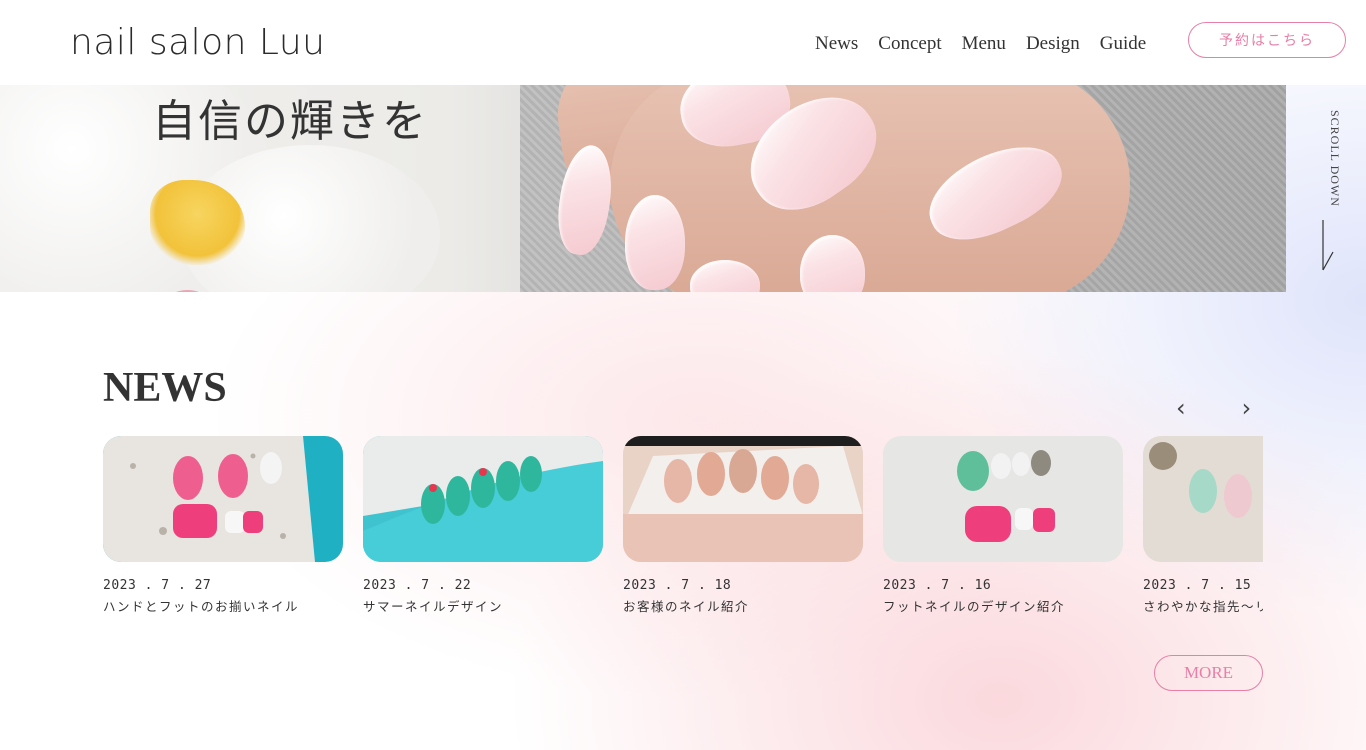  What do you see at coordinates (655, 242) in the screenshot?
I see `nail` at bounding box center [655, 242].